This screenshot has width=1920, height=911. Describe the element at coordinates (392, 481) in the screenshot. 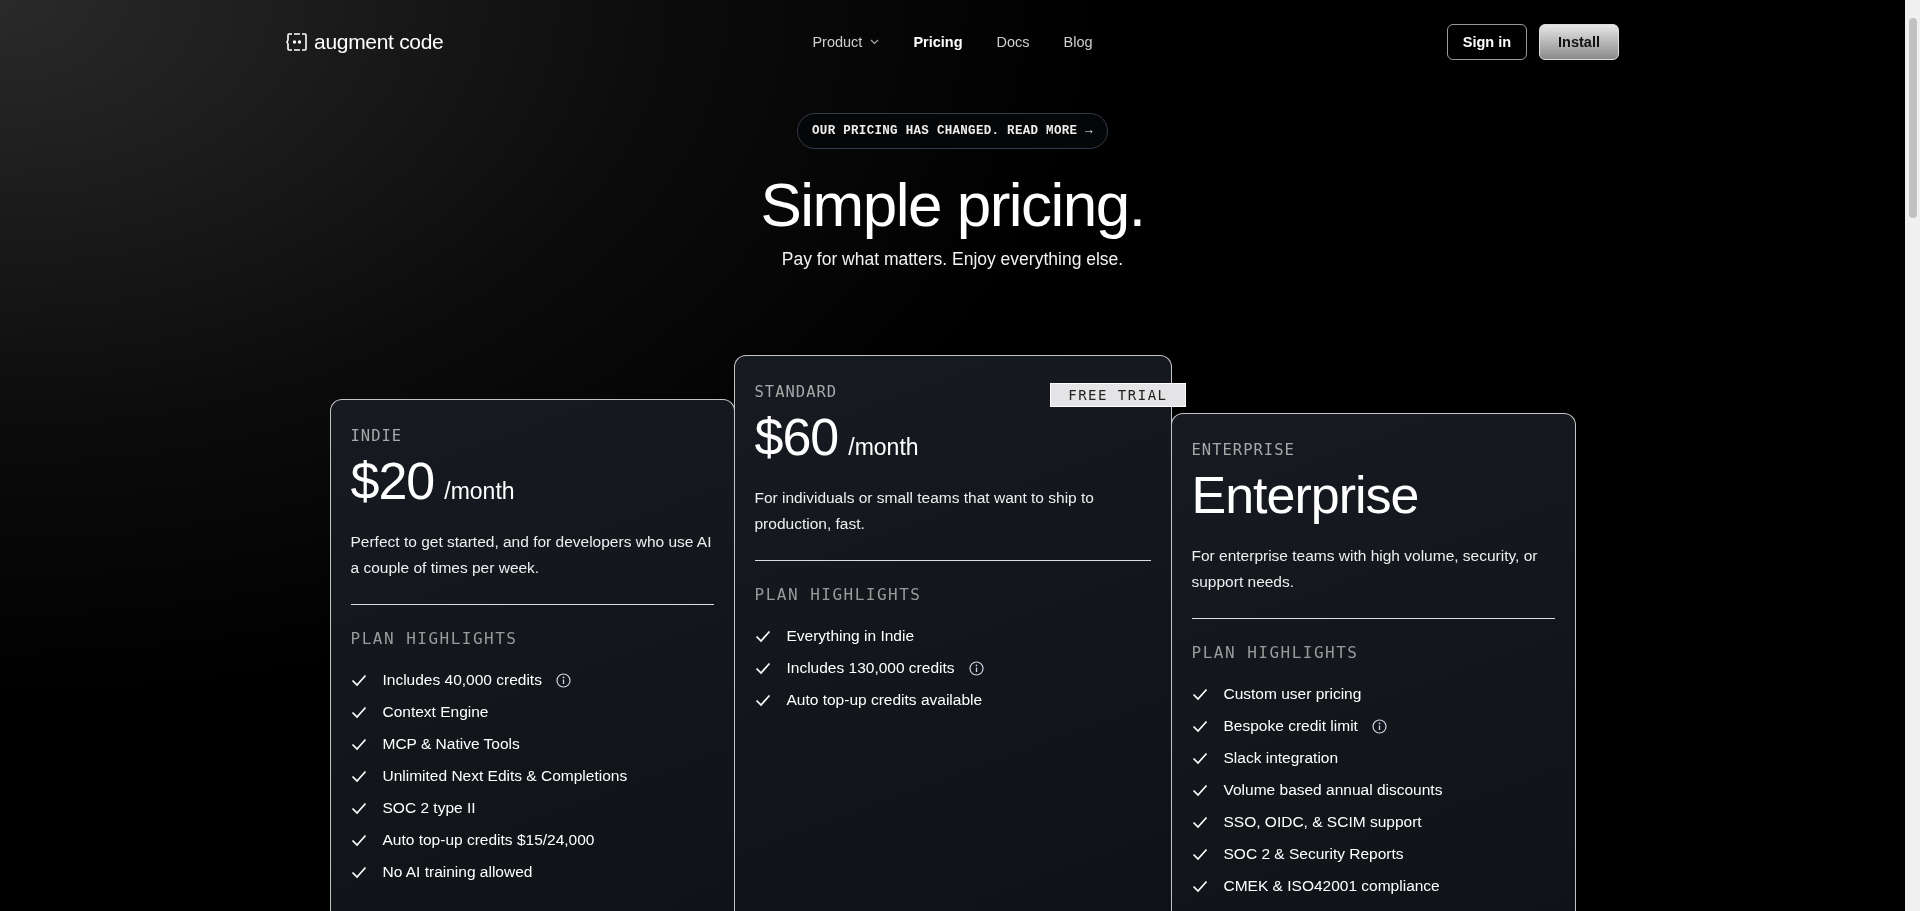

I see `plan-price: $20` at that location.